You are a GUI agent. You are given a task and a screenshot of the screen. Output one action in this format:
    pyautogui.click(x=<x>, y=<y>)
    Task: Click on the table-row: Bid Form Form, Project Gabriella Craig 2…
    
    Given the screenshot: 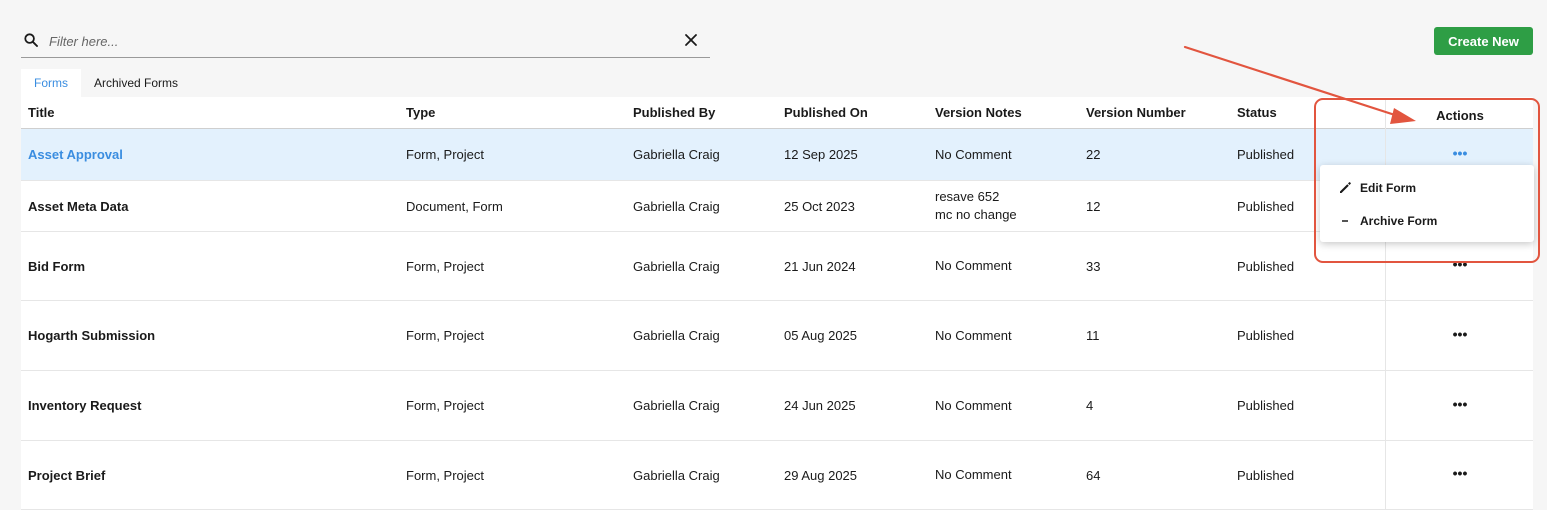 What is the action you would take?
    pyautogui.click(x=777, y=266)
    